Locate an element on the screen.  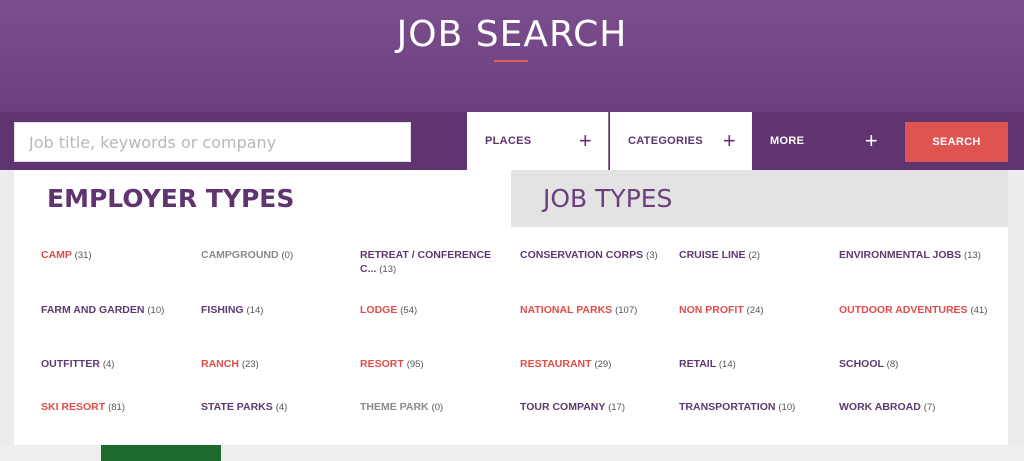
employer-type-item: RESTAURANT (29) is located at coordinates (595, 364).